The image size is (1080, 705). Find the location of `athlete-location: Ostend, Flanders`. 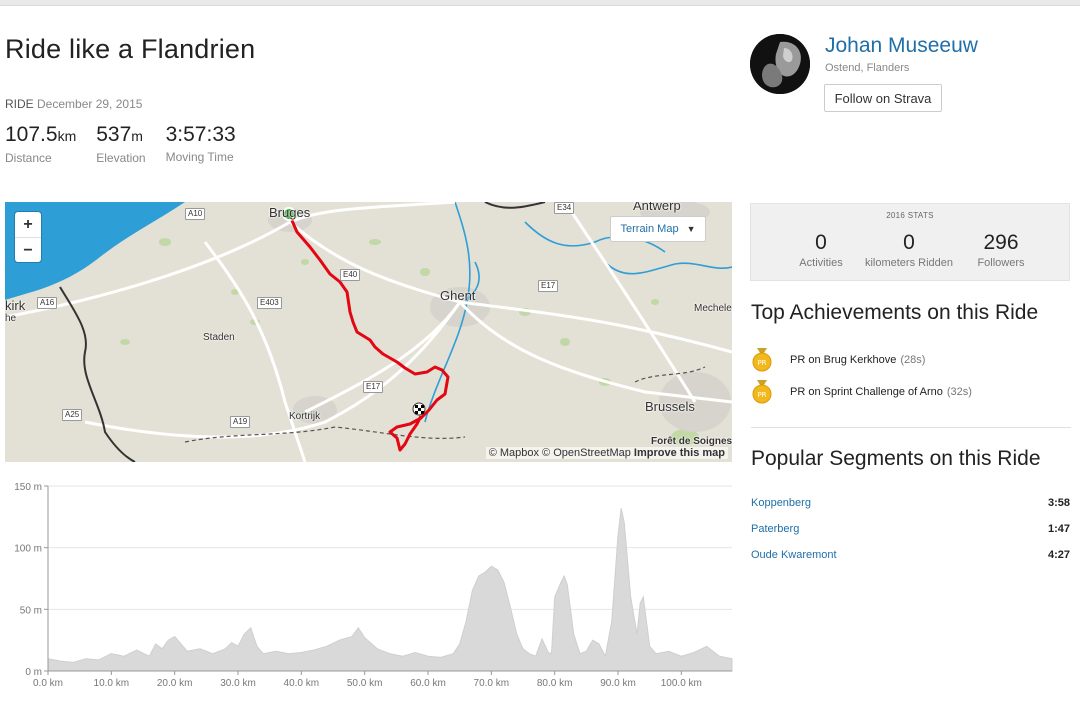

athlete-location: Ostend, Flanders is located at coordinates (867, 68).